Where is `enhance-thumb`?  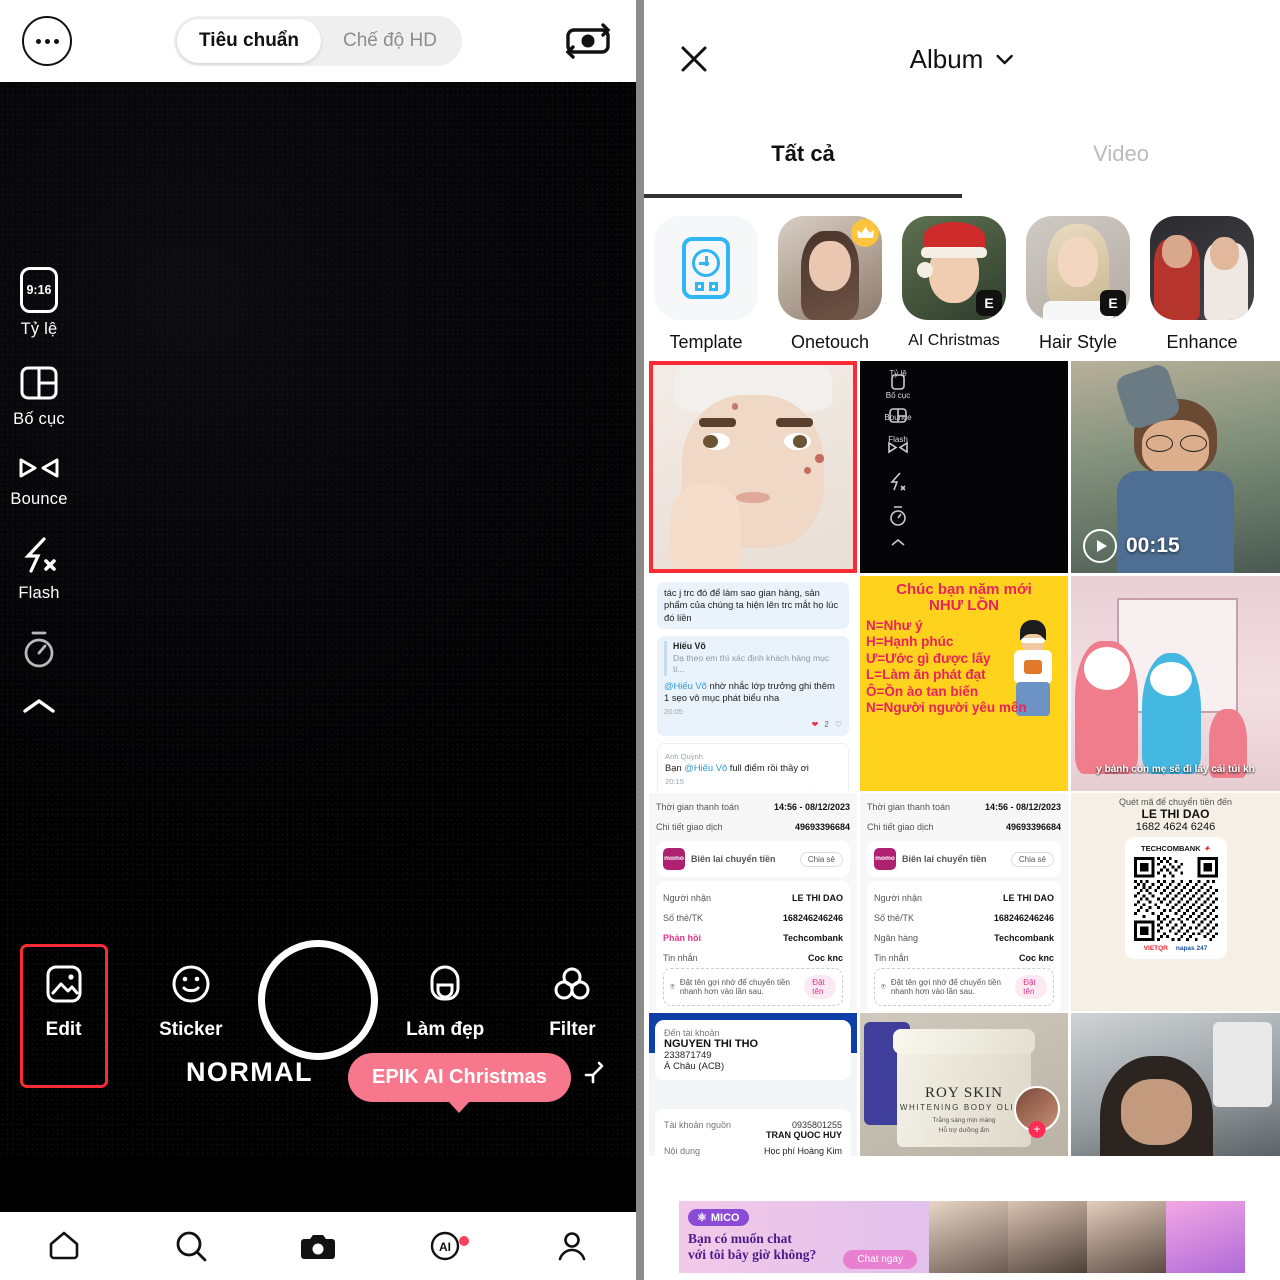 enhance-thumb is located at coordinates (1202, 268).